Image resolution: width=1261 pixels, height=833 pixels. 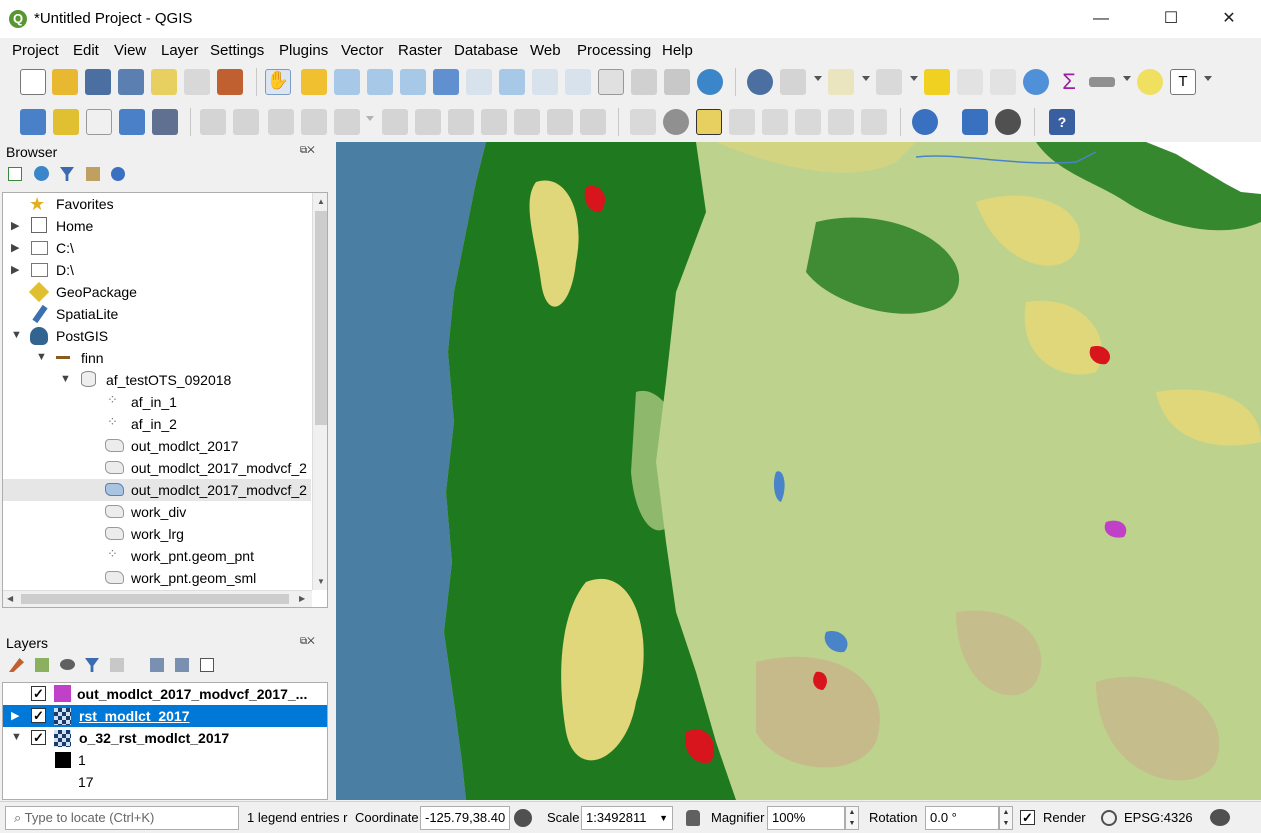 I want to click on zoom-native-icon, so click(x=413, y=82).